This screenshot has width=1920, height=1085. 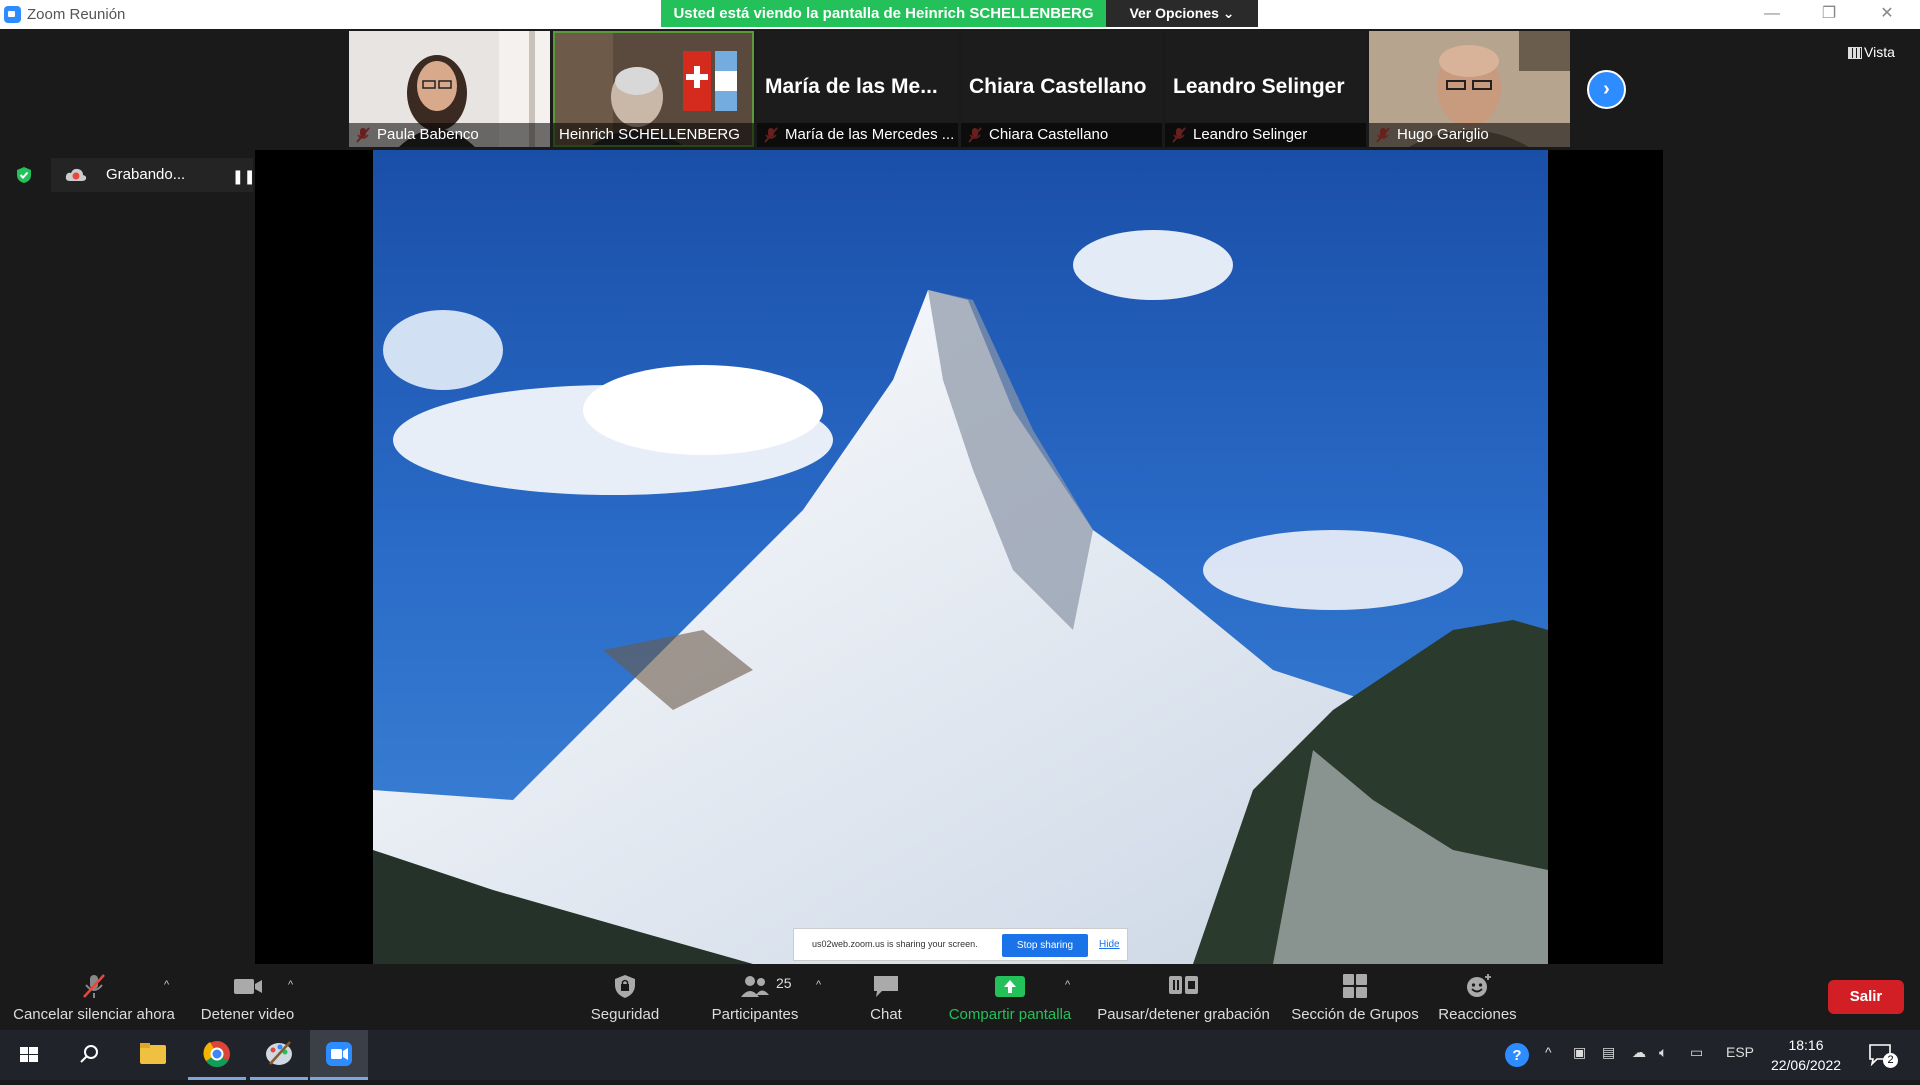 What do you see at coordinates (1067, 985) in the screenshot?
I see `share-options-chevron-icon: ^` at bounding box center [1067, 985].